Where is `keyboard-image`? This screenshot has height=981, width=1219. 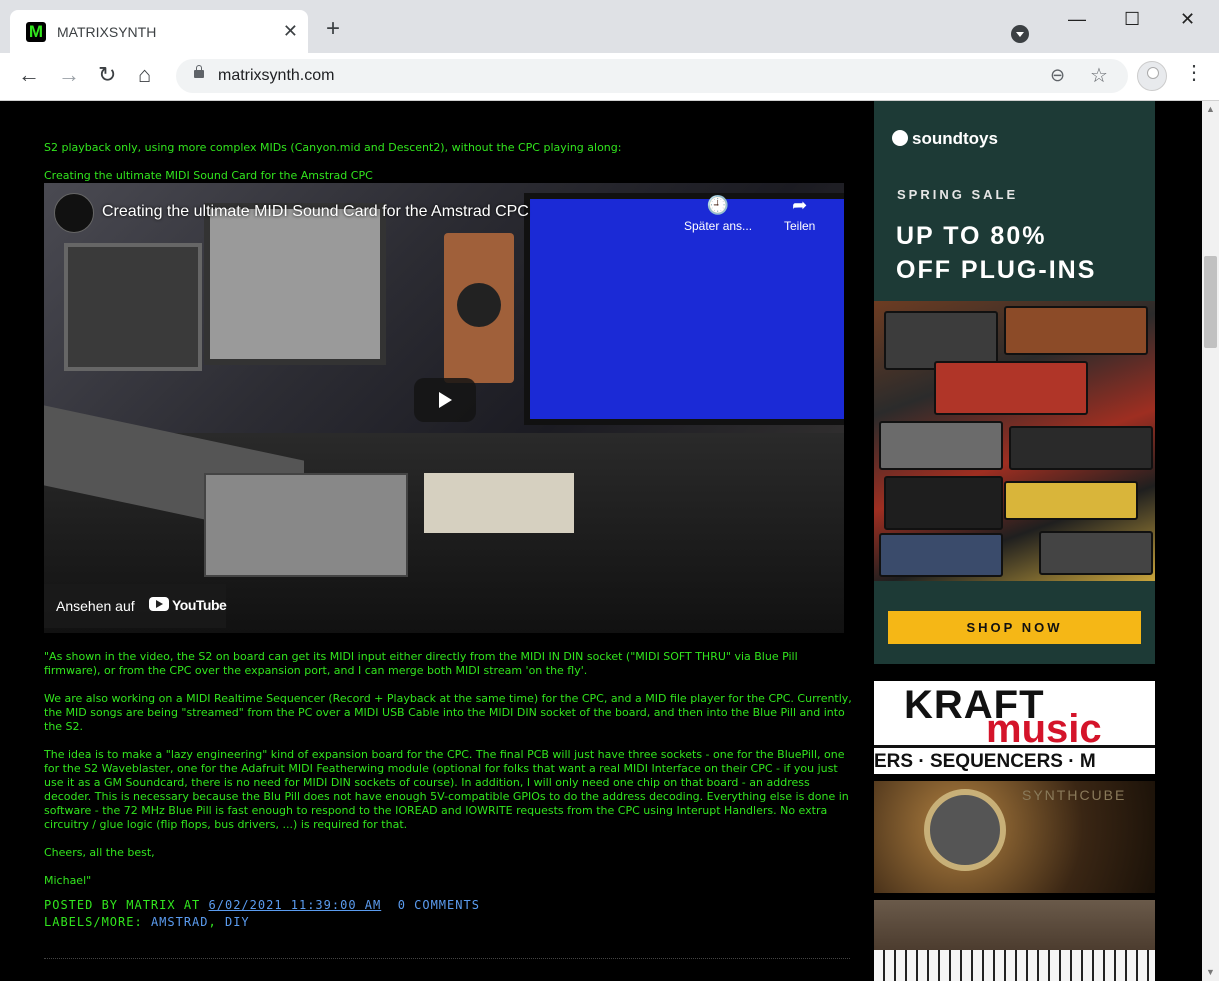 keyboard-image is located at coordinates (1014, 965).